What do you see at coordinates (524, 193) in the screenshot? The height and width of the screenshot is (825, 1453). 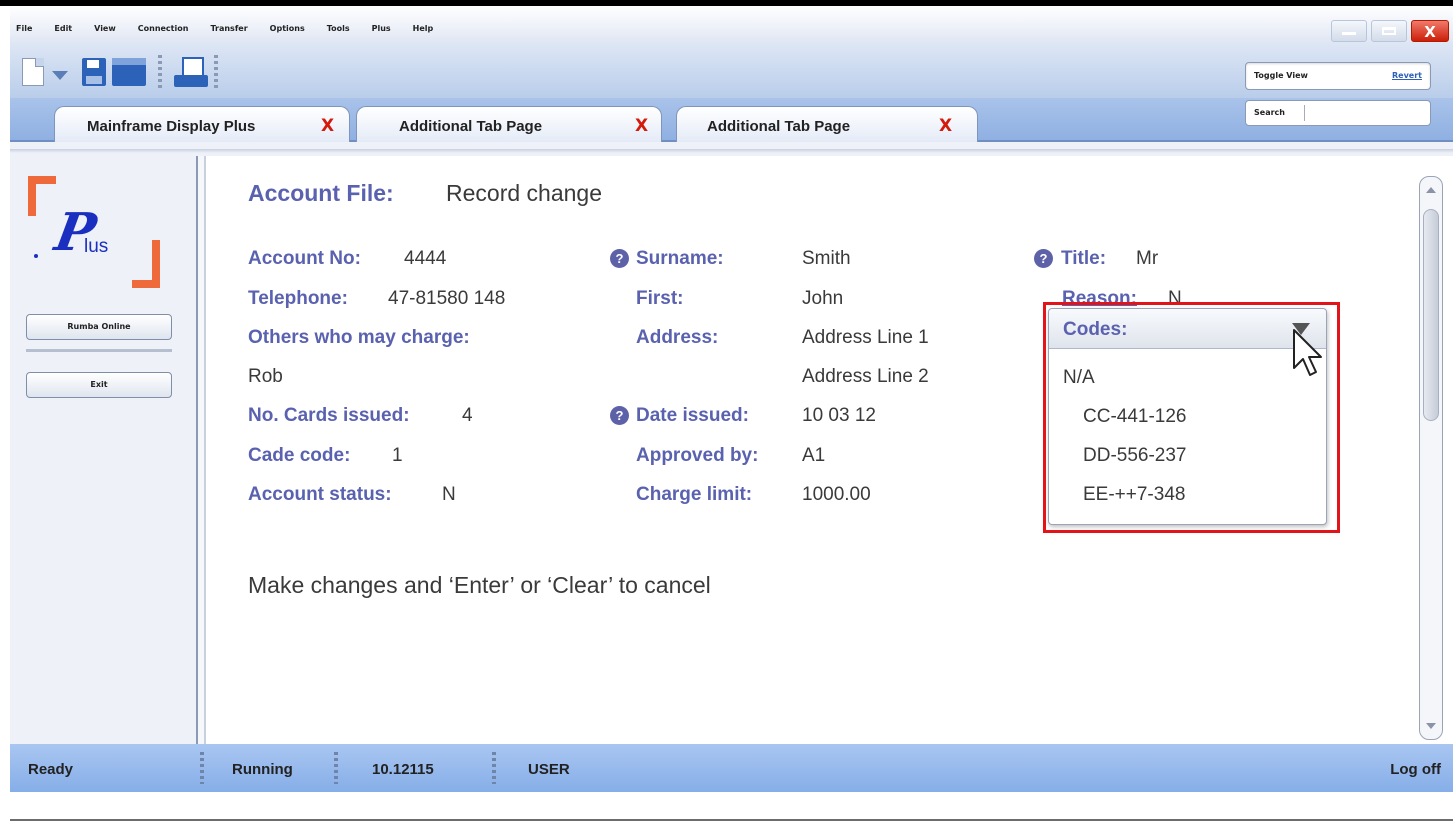 I see `screen-title-value: Record change` at bounding box center [524, 193].